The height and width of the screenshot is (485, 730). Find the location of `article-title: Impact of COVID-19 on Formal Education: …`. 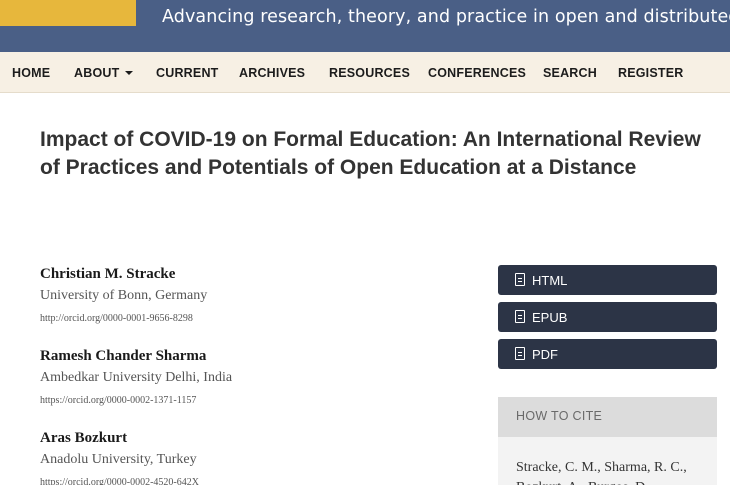

article-title: Impact of COVID-19 on Formal Education: … is located at coordinates (370, 153).